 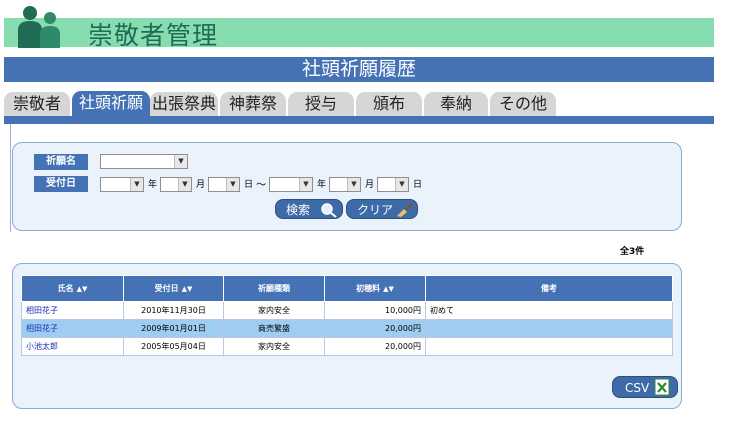 I want to click on name-cell: 小池太郎, so click(x=72, y=346).